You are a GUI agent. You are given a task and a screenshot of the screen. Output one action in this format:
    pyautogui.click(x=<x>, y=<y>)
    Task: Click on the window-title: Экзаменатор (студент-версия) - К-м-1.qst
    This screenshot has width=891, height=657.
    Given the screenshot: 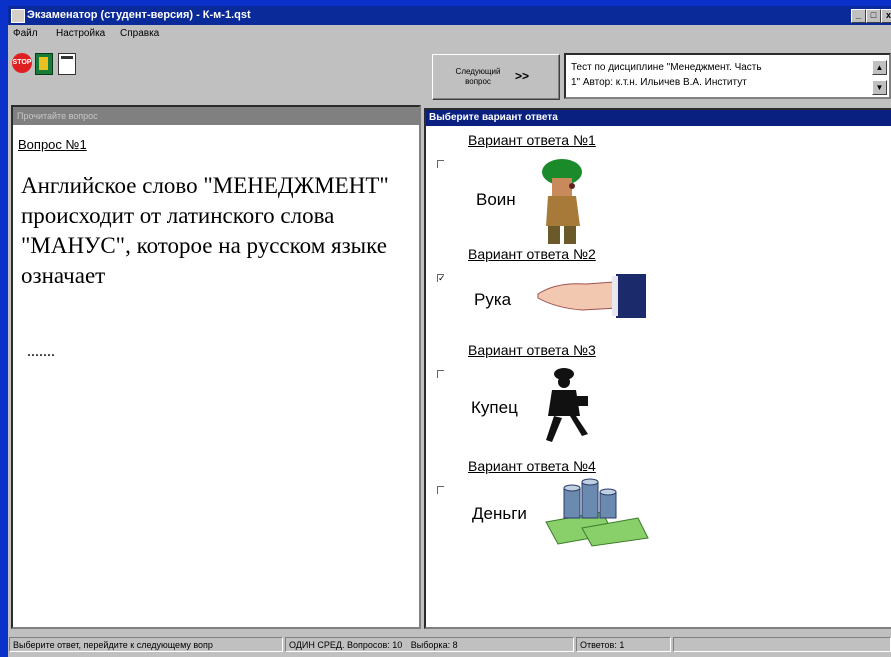 What is the action you would take?
    pyautogui.click(x=139, y=15)
    